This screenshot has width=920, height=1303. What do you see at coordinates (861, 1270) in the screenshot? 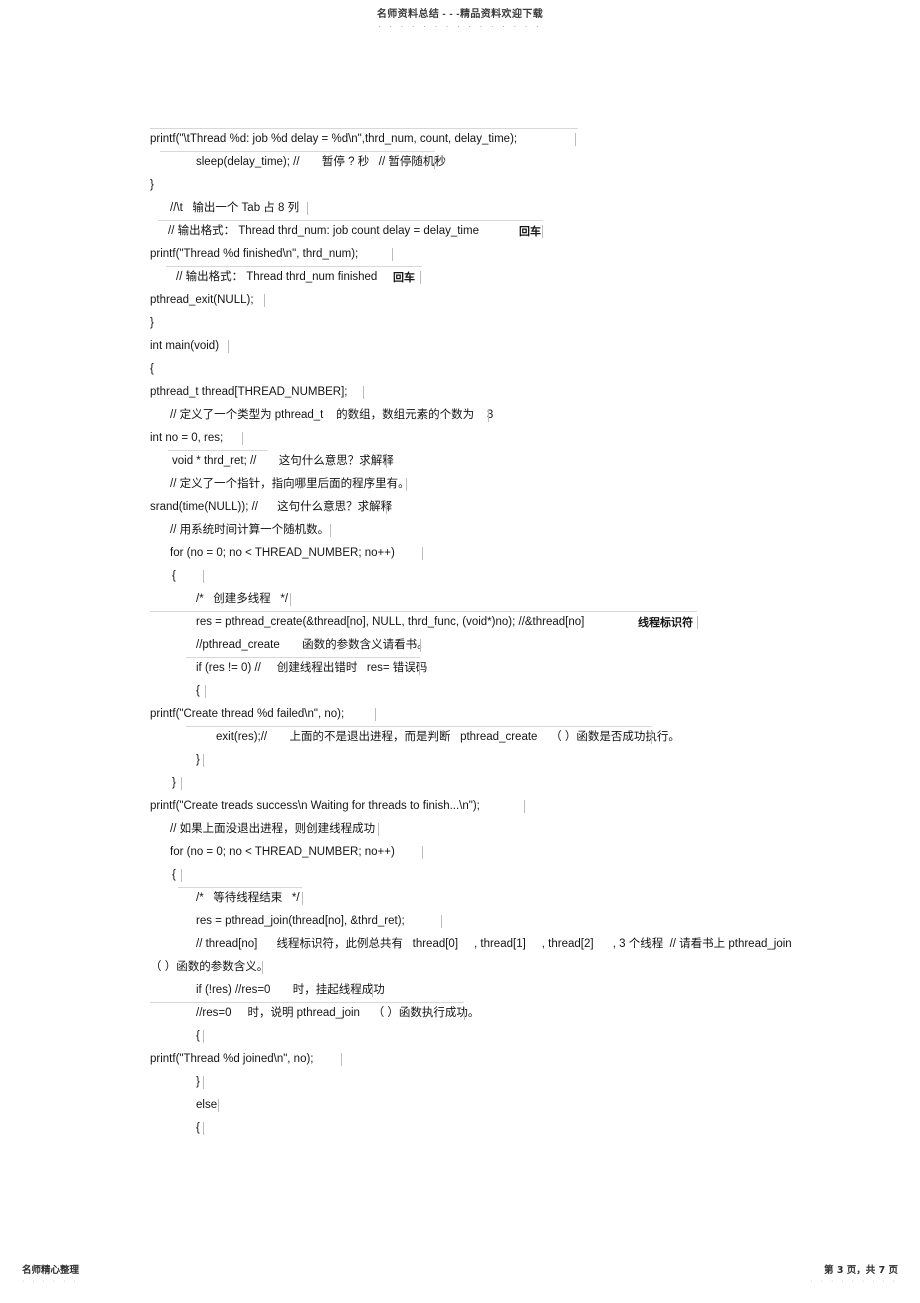
I see `page-number-indicator: 第 3 页，共 7 页` at bounding box center [861, 1270].